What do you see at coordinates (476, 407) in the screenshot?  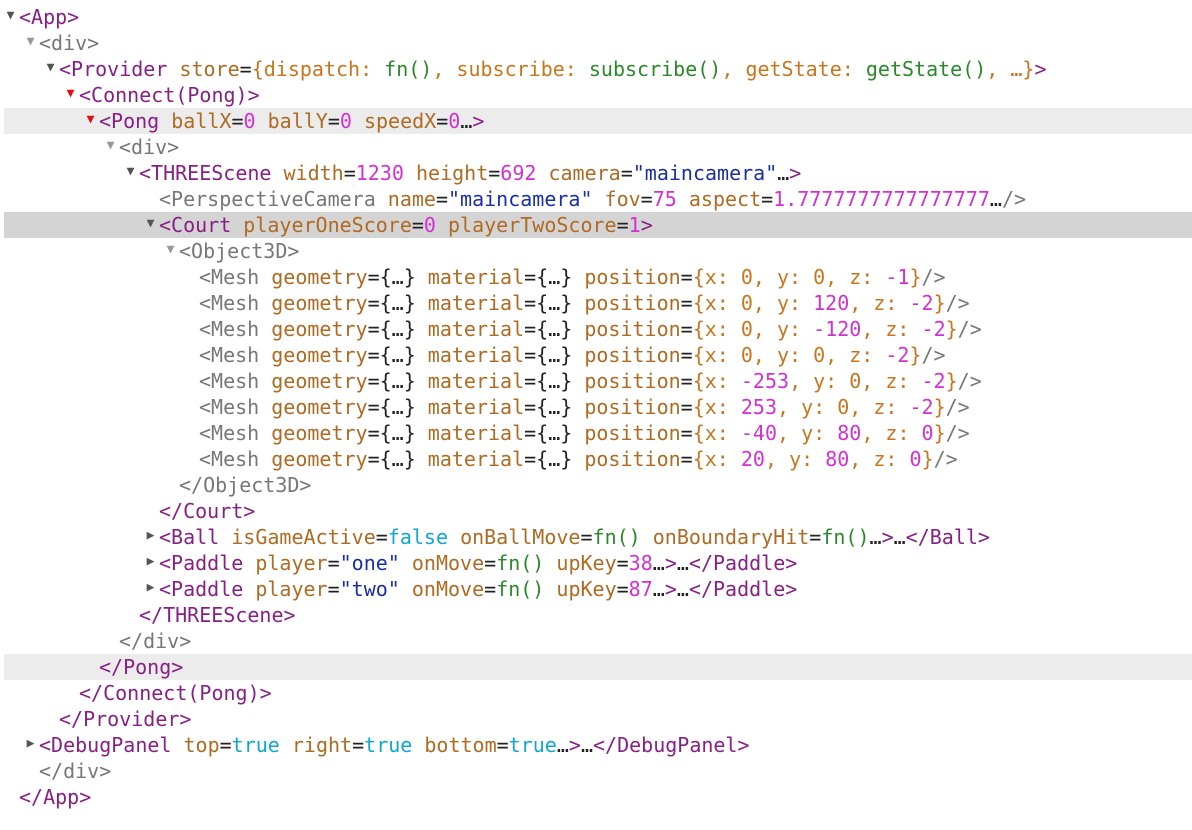 I see `token: material` at bounding box center [476, 407].